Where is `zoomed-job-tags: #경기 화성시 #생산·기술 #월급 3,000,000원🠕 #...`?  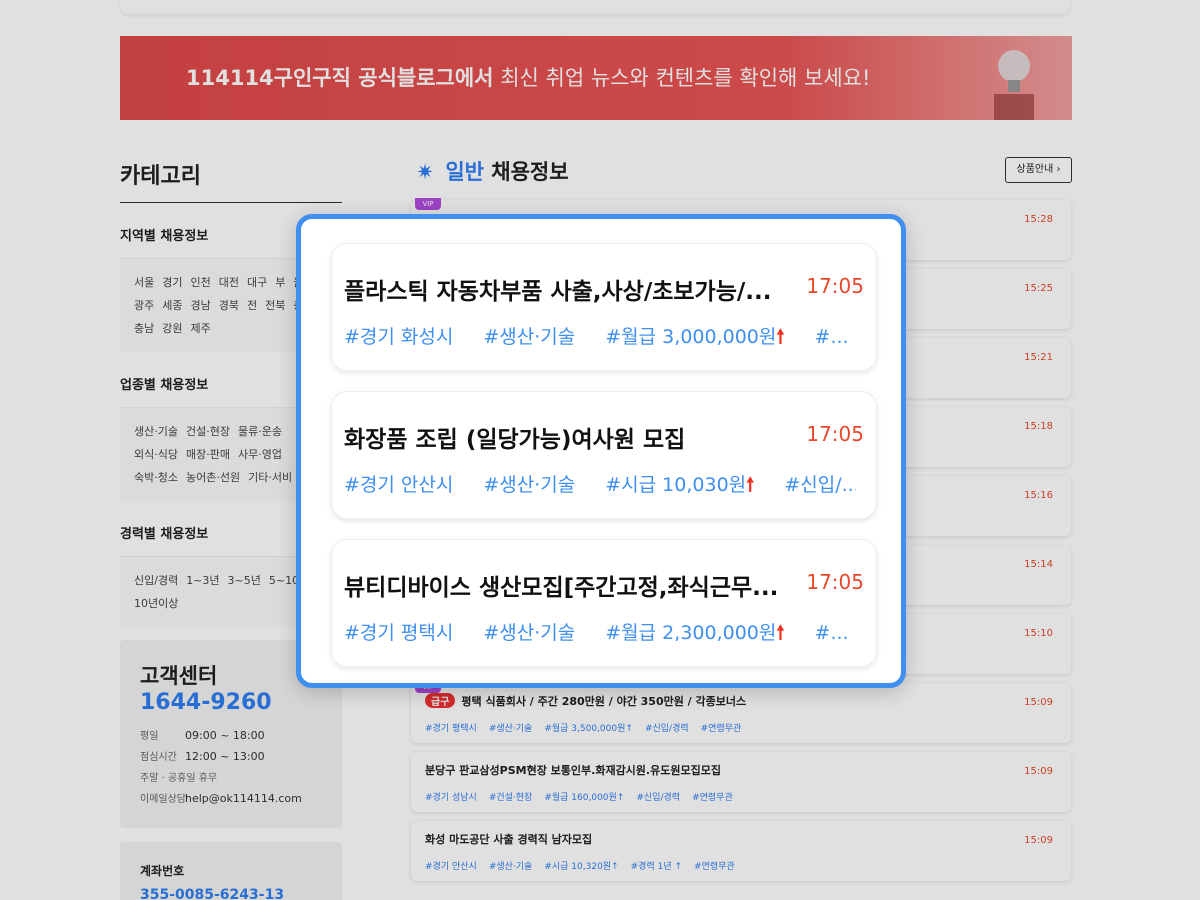
zoomed-job-tags: #경기 화성시 #생산·기술 #월급 3,000,000원🠕 #... is located at coordinates (600, 338).